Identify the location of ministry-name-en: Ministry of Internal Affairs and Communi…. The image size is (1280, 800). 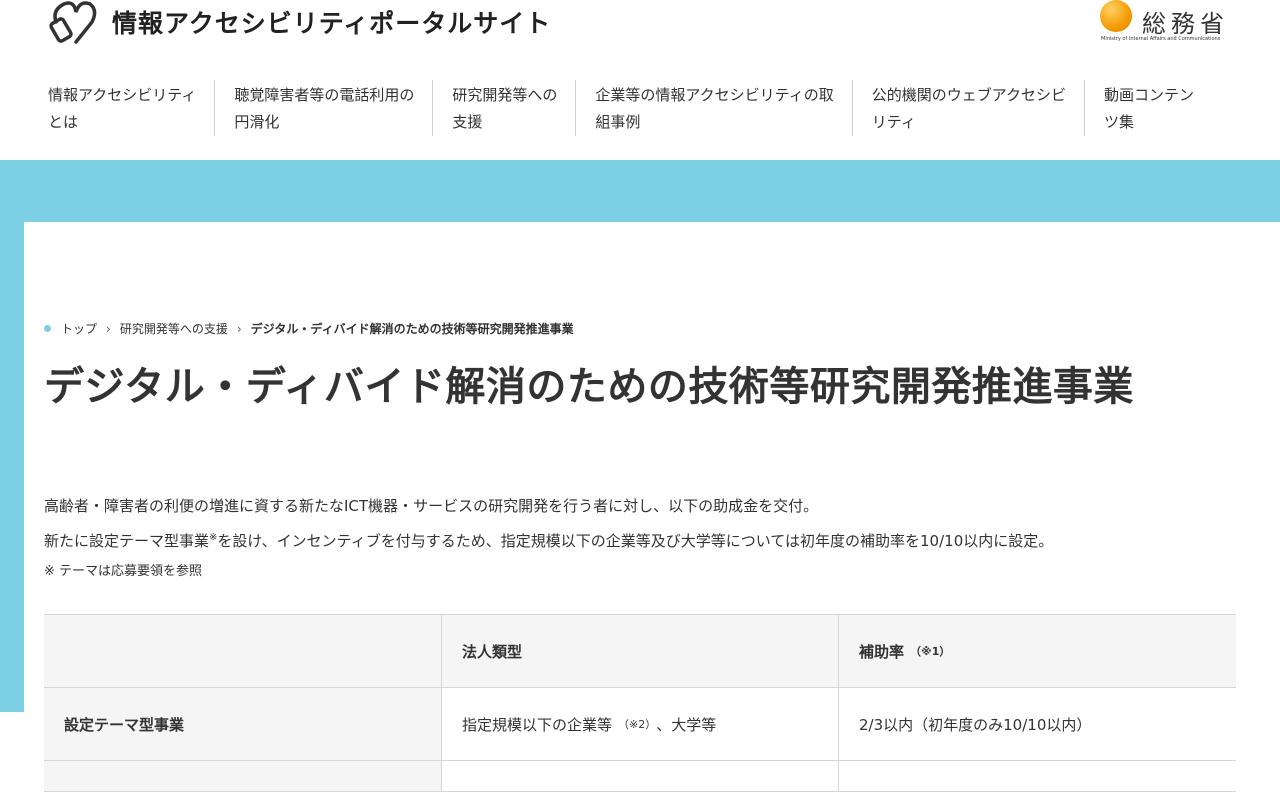
(1161, 39).